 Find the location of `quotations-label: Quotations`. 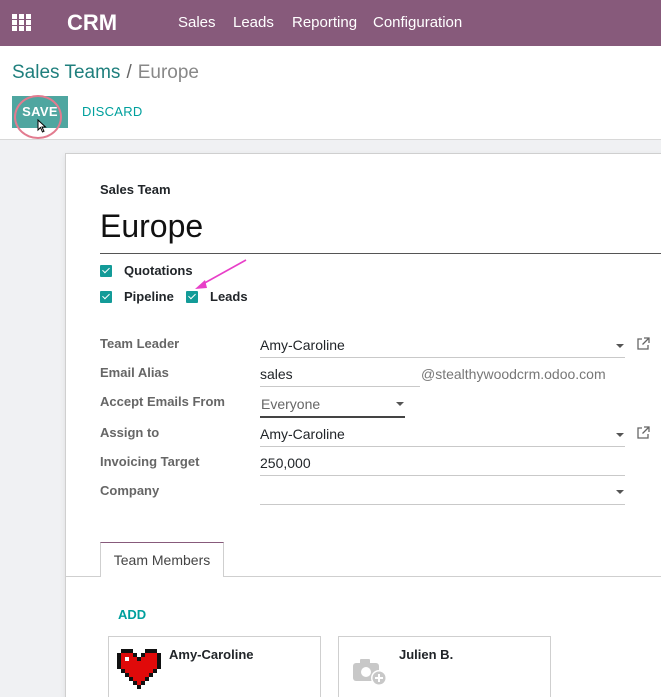

quotations-label: Quotations is located at coordinates (158, 270).